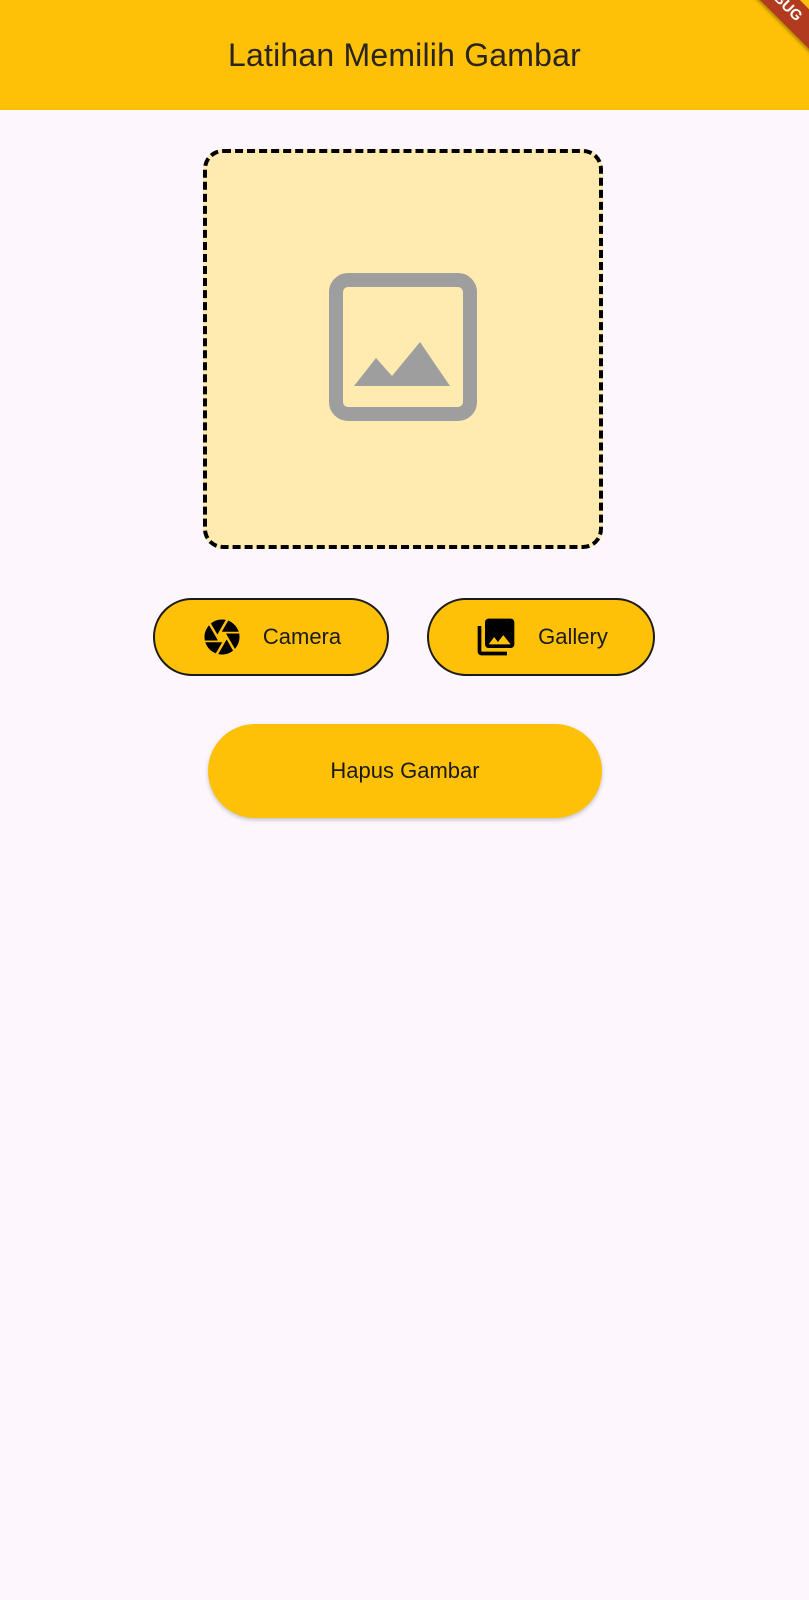 This screenshot has width=809, height=1600. What do you see at coordinates (573, 636) in the screenshot?
I see `gallery-button-label: Gallery` at bounding box center [573, 636].